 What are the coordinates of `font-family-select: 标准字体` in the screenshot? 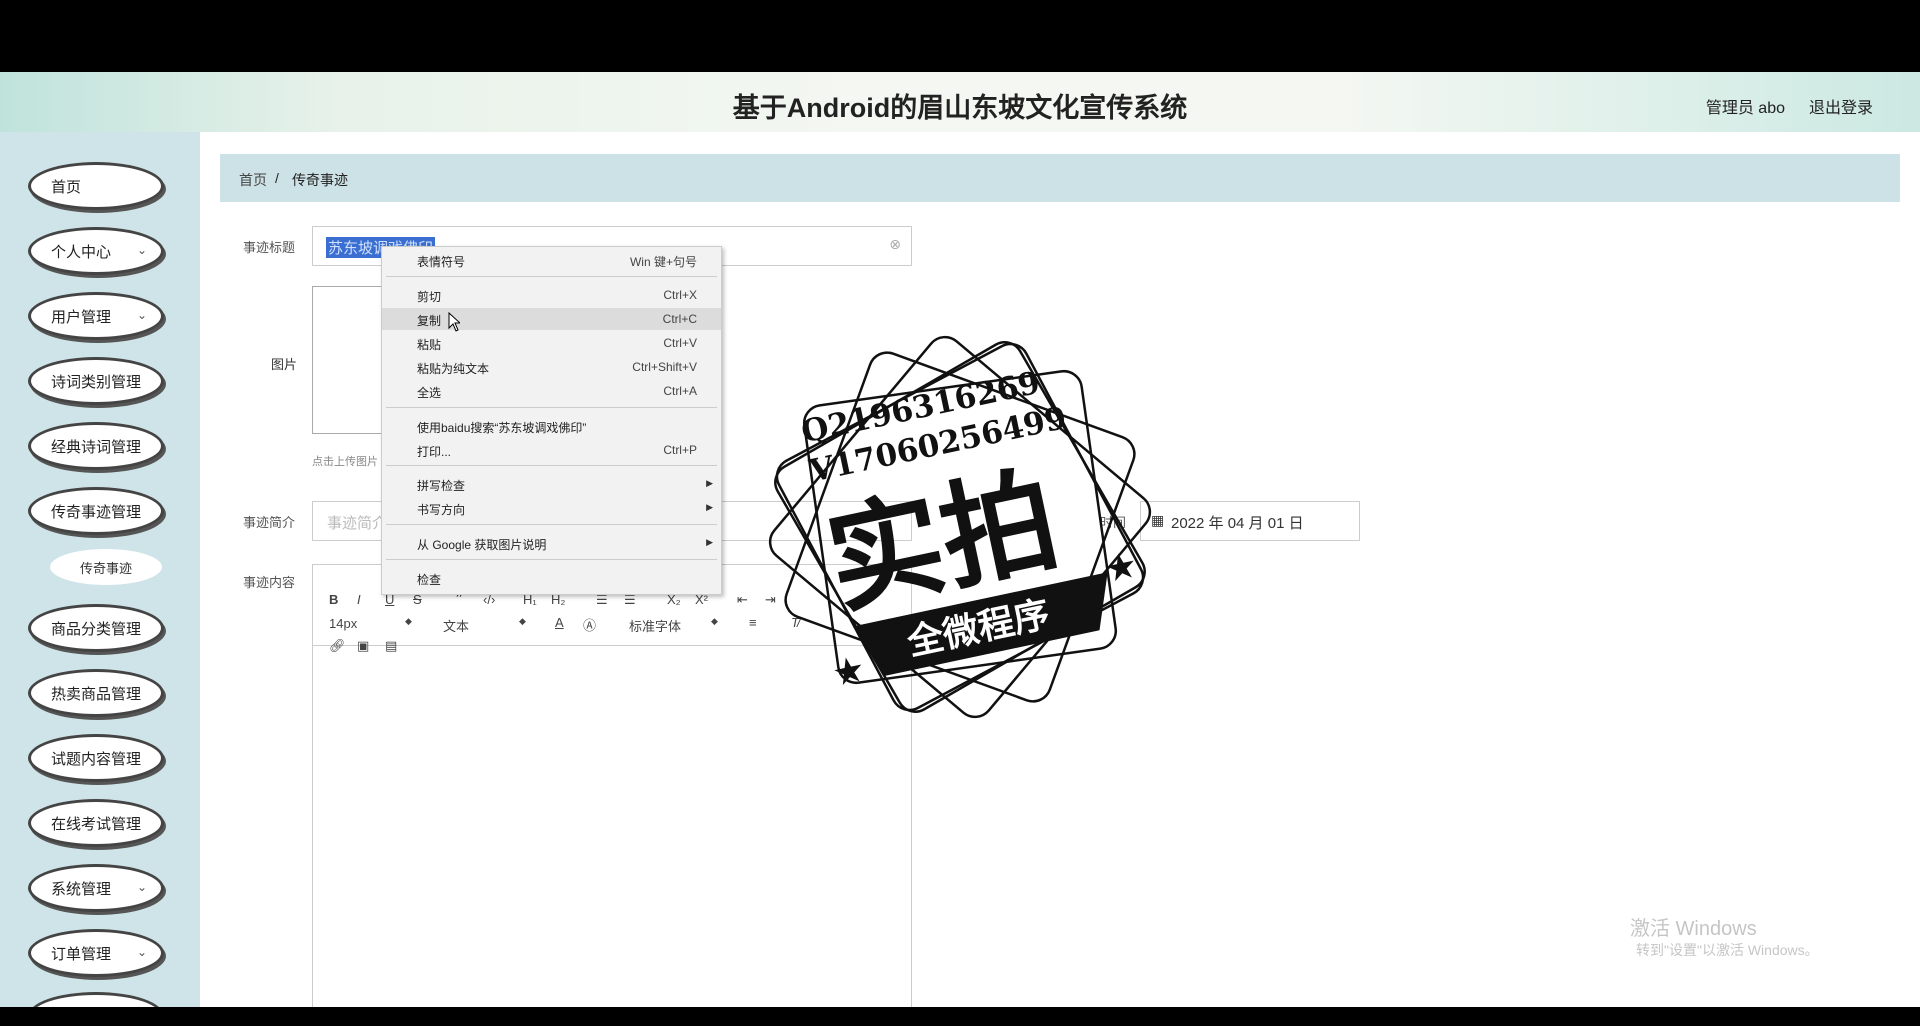 It's located at (655, 625).